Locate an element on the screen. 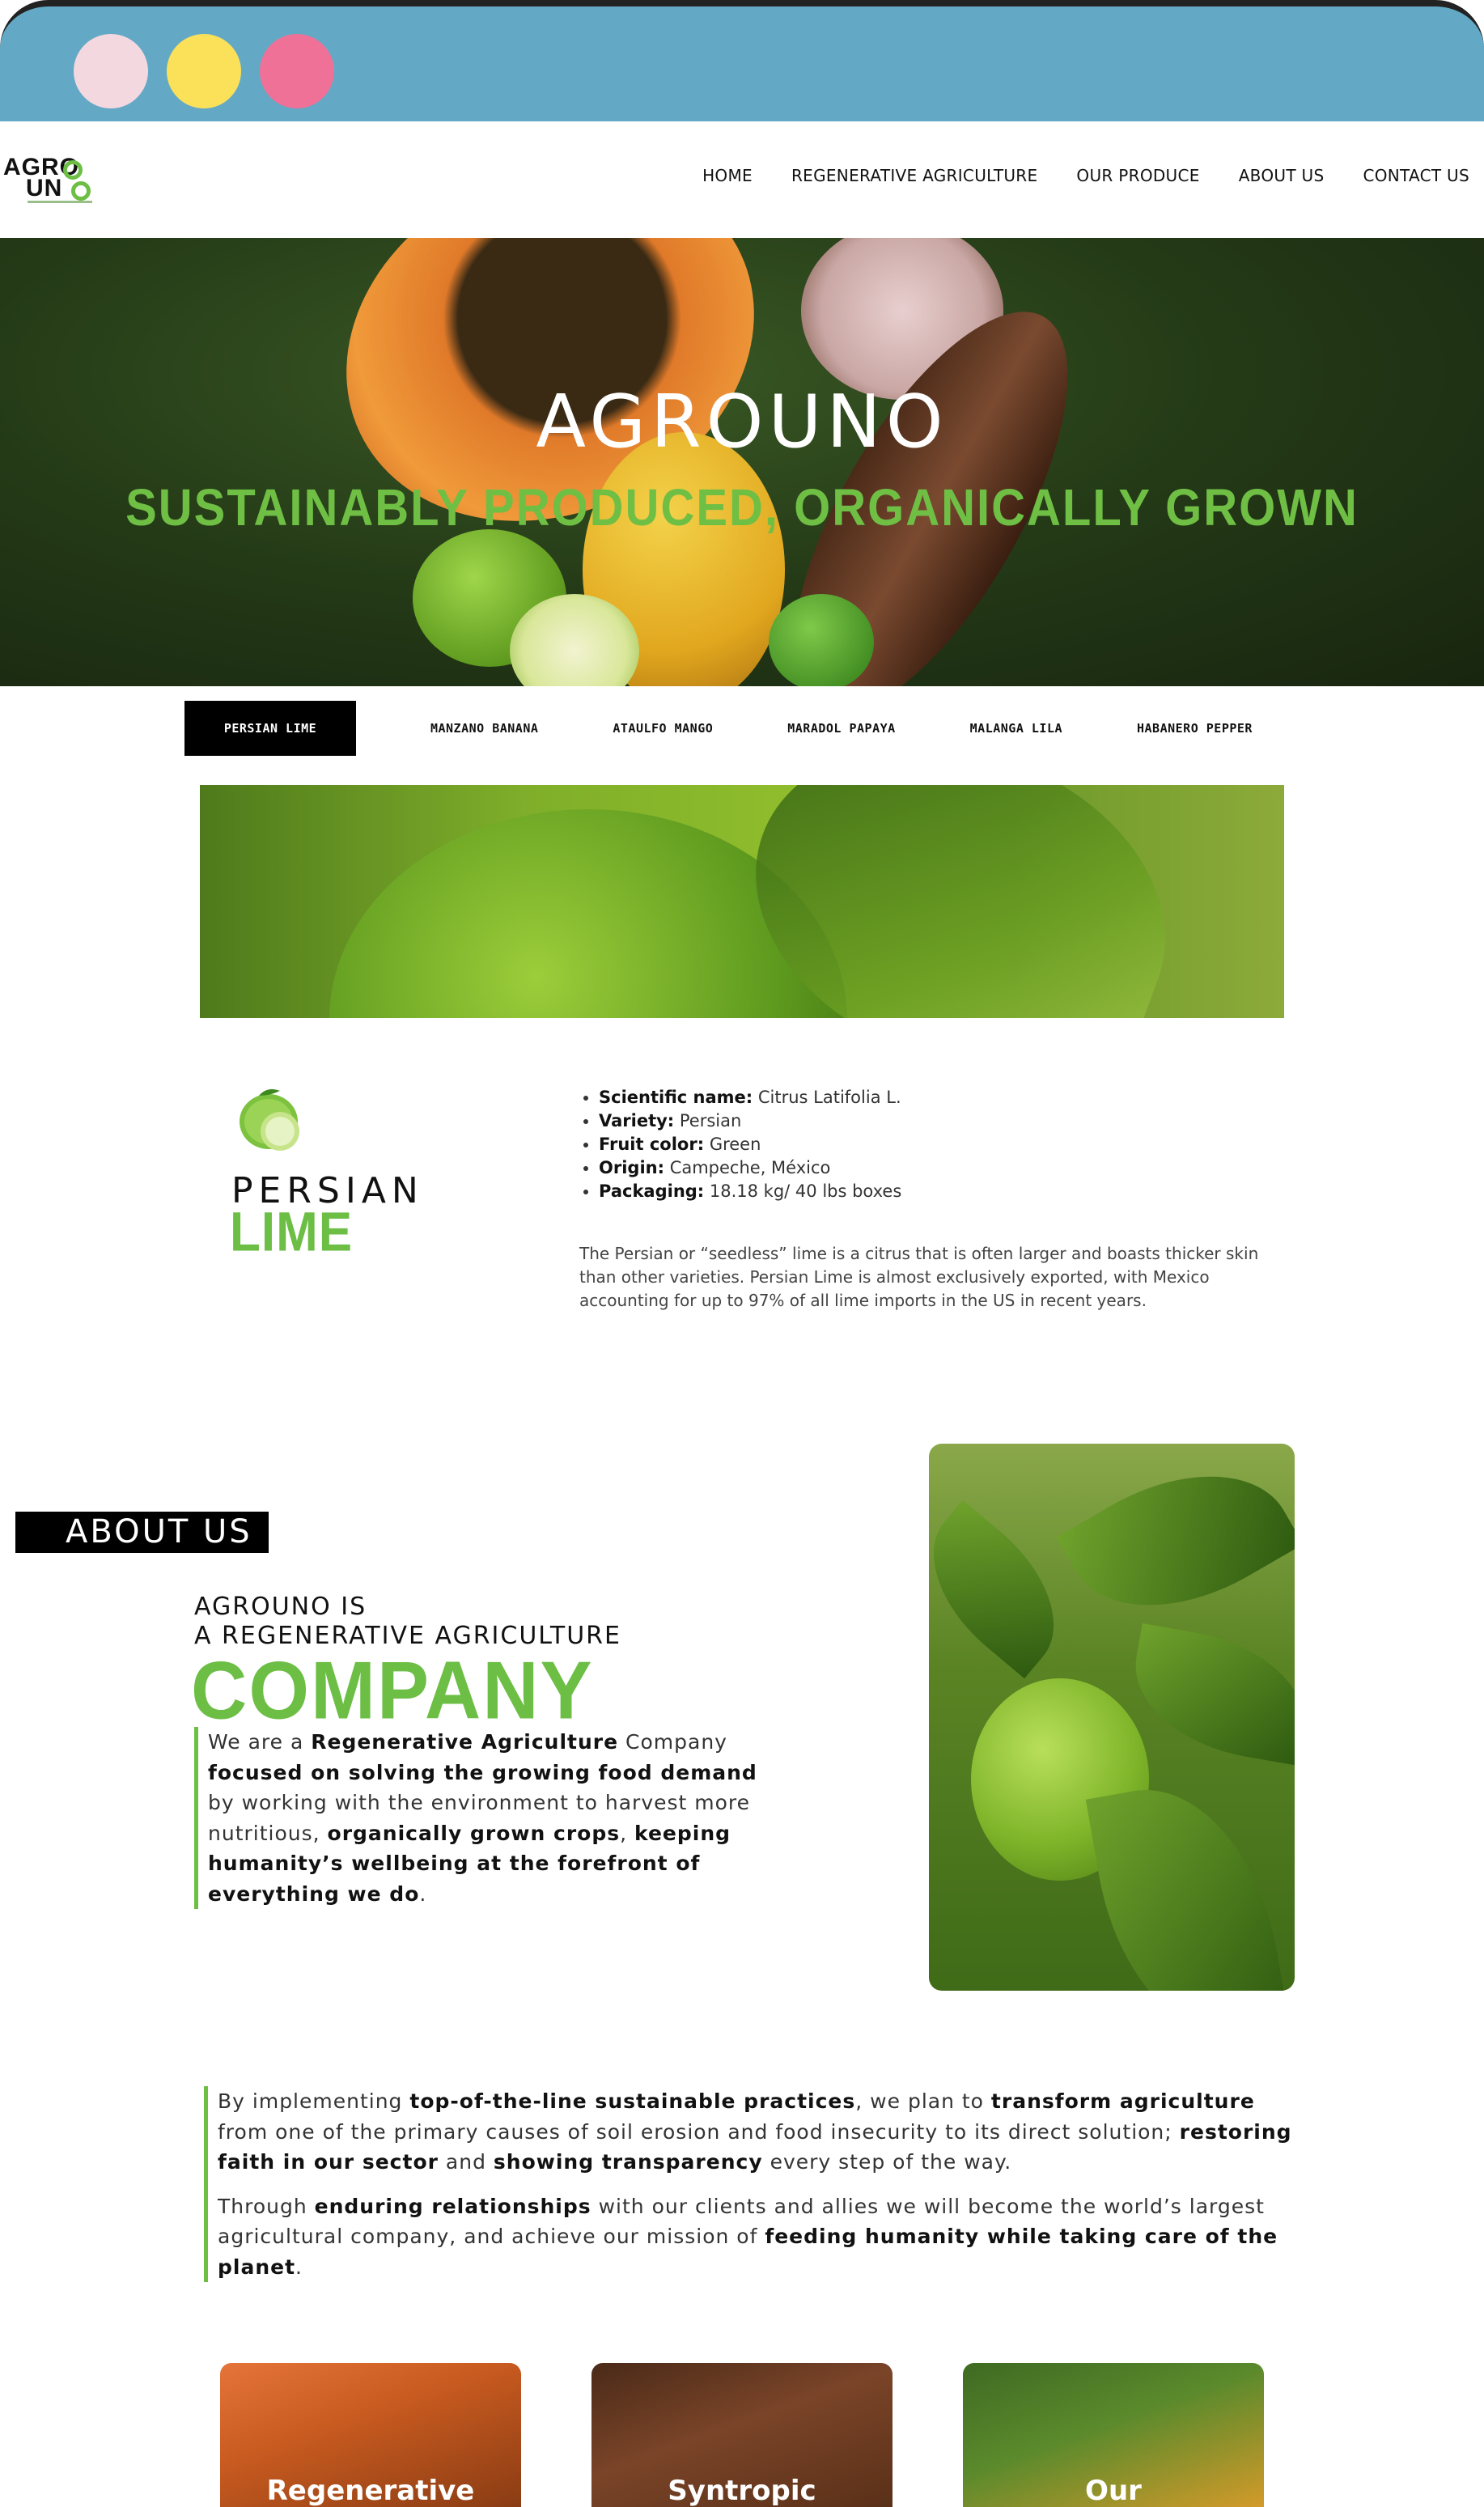  nav-home: HOME is located at coordinates (728, 175).